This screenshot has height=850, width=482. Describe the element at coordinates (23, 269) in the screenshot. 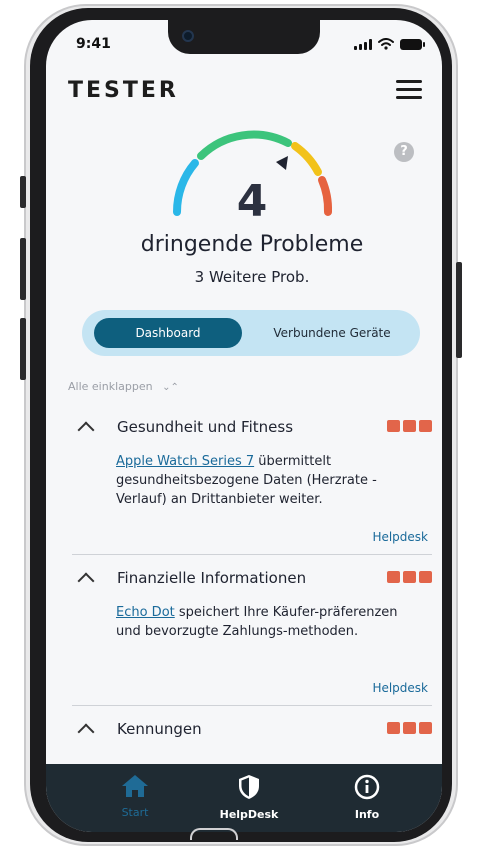

I see `volume-up-button` at that location.